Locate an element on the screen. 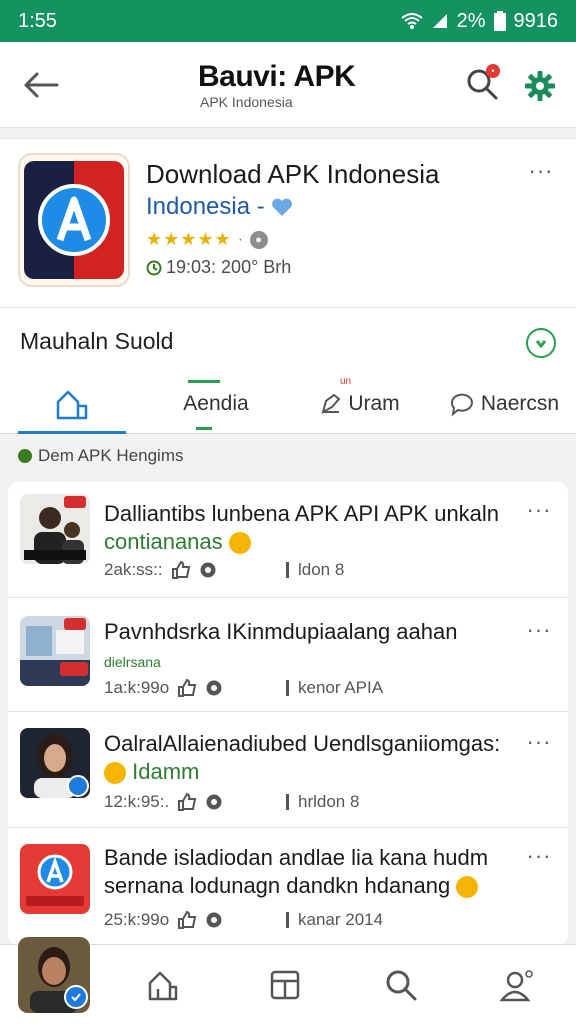  tab-aendia: Aendia is located at coordinates (216, 404).